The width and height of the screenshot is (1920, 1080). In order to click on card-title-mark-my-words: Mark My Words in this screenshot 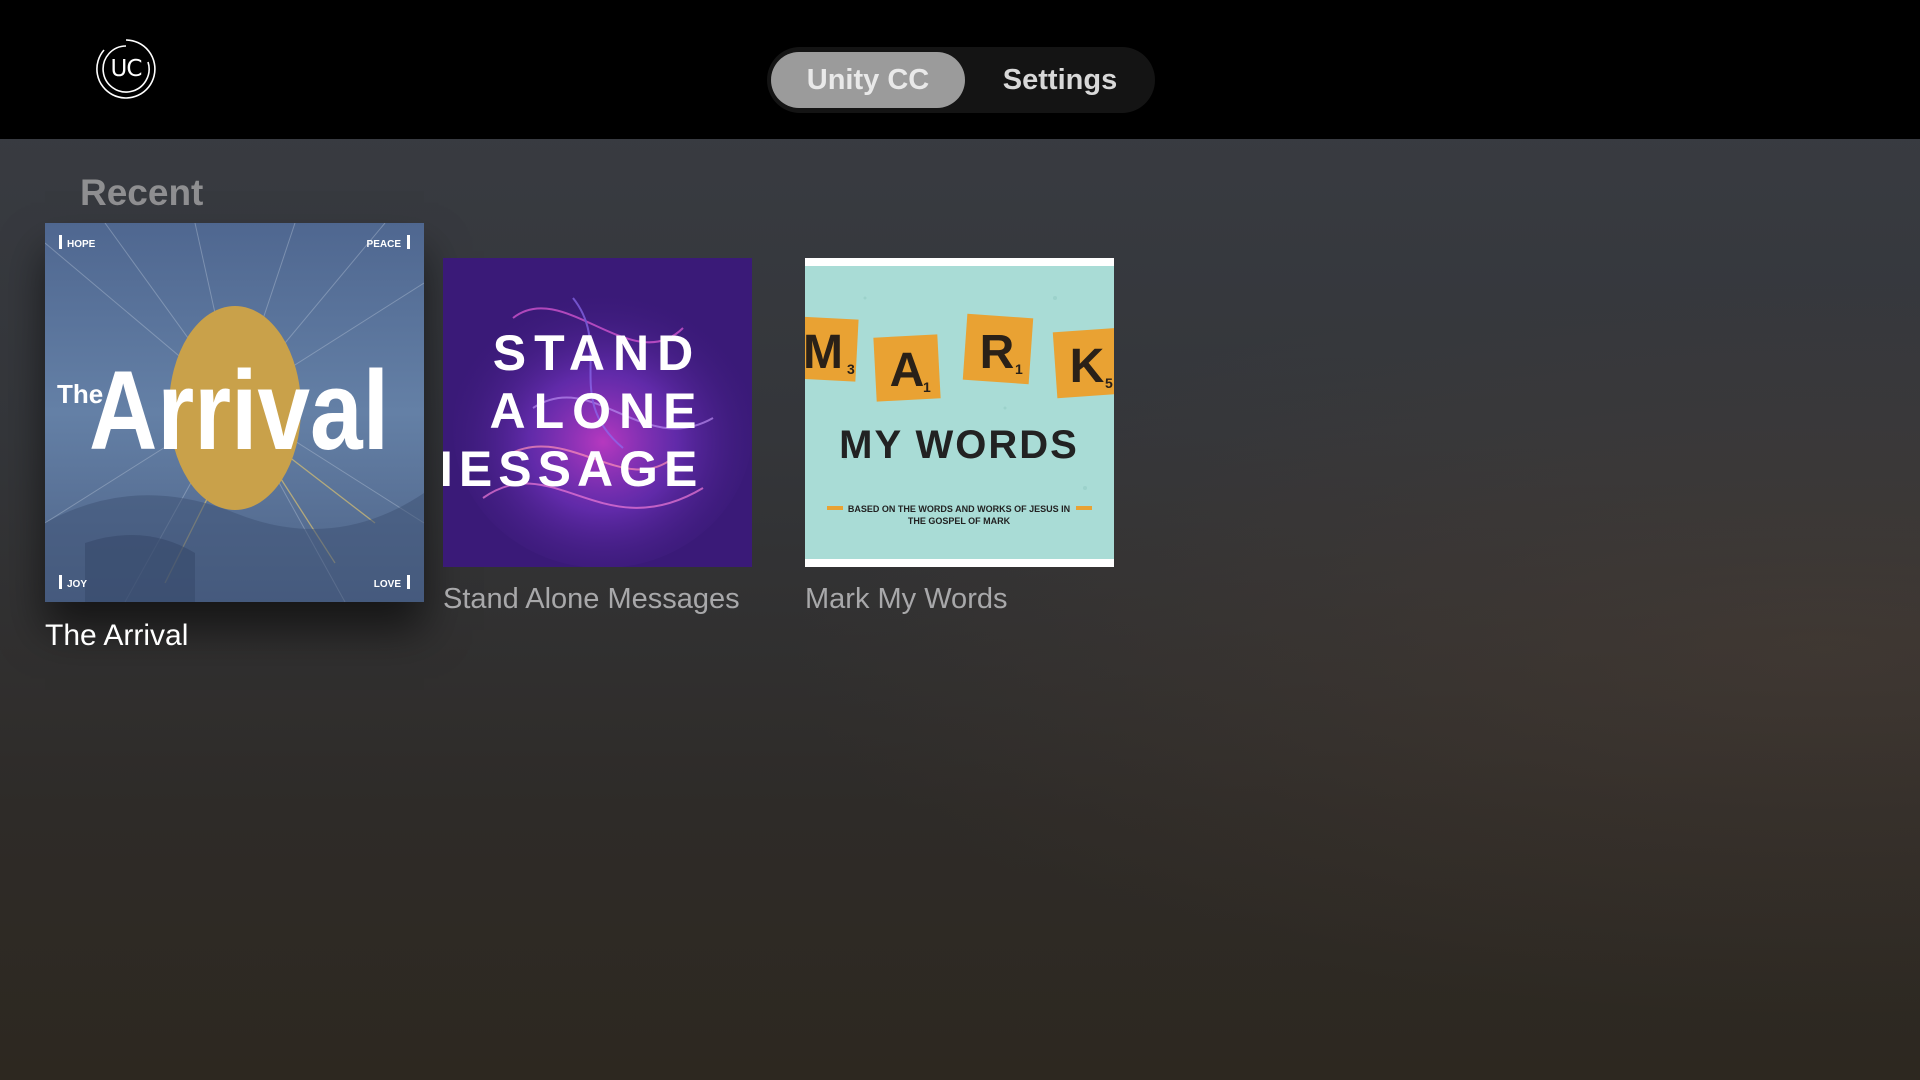, I will do `click(906, 599)`.